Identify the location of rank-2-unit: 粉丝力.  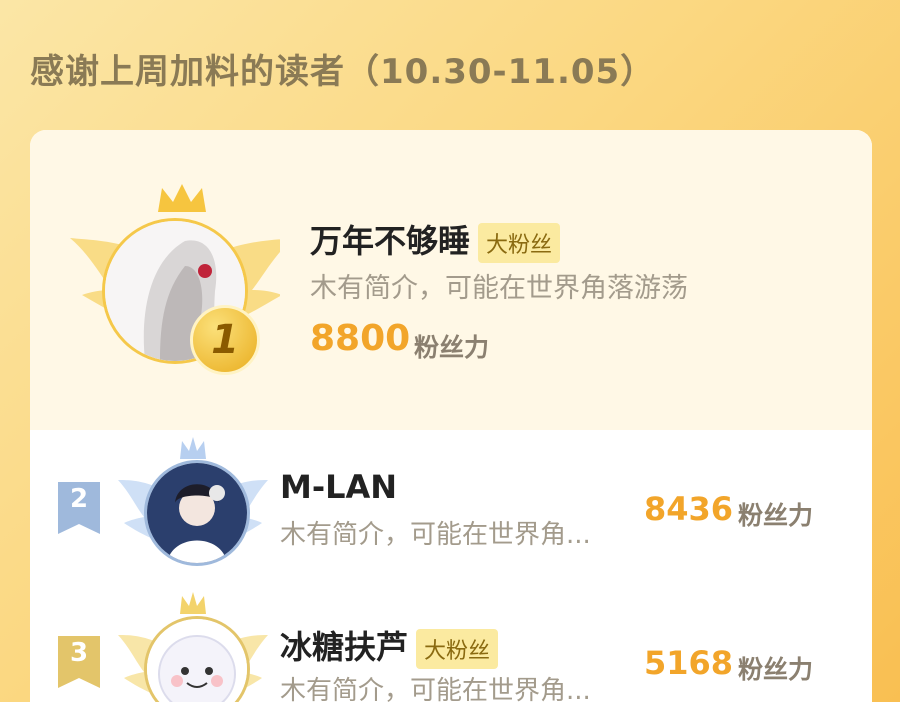
(776, 515).